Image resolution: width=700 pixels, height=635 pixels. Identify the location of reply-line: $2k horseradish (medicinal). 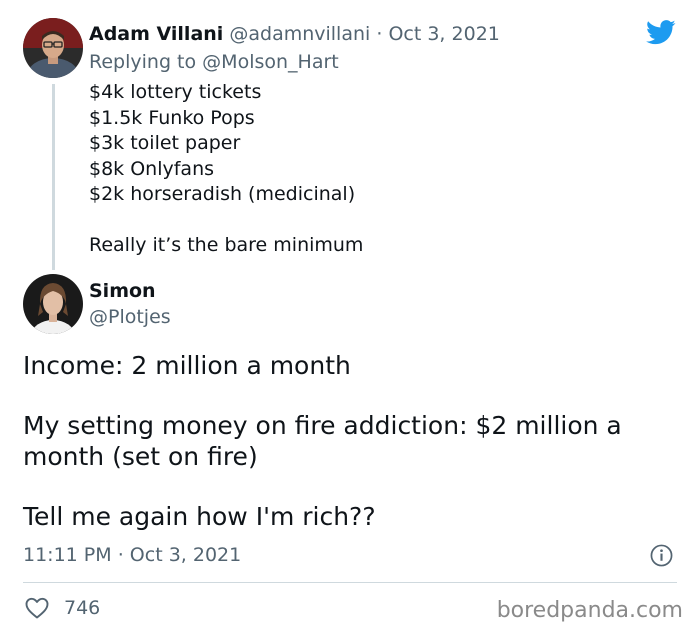
(222, 194).